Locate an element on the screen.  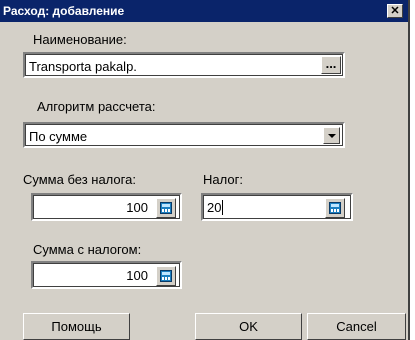
text-cursor is located at coordinates (223, 207).